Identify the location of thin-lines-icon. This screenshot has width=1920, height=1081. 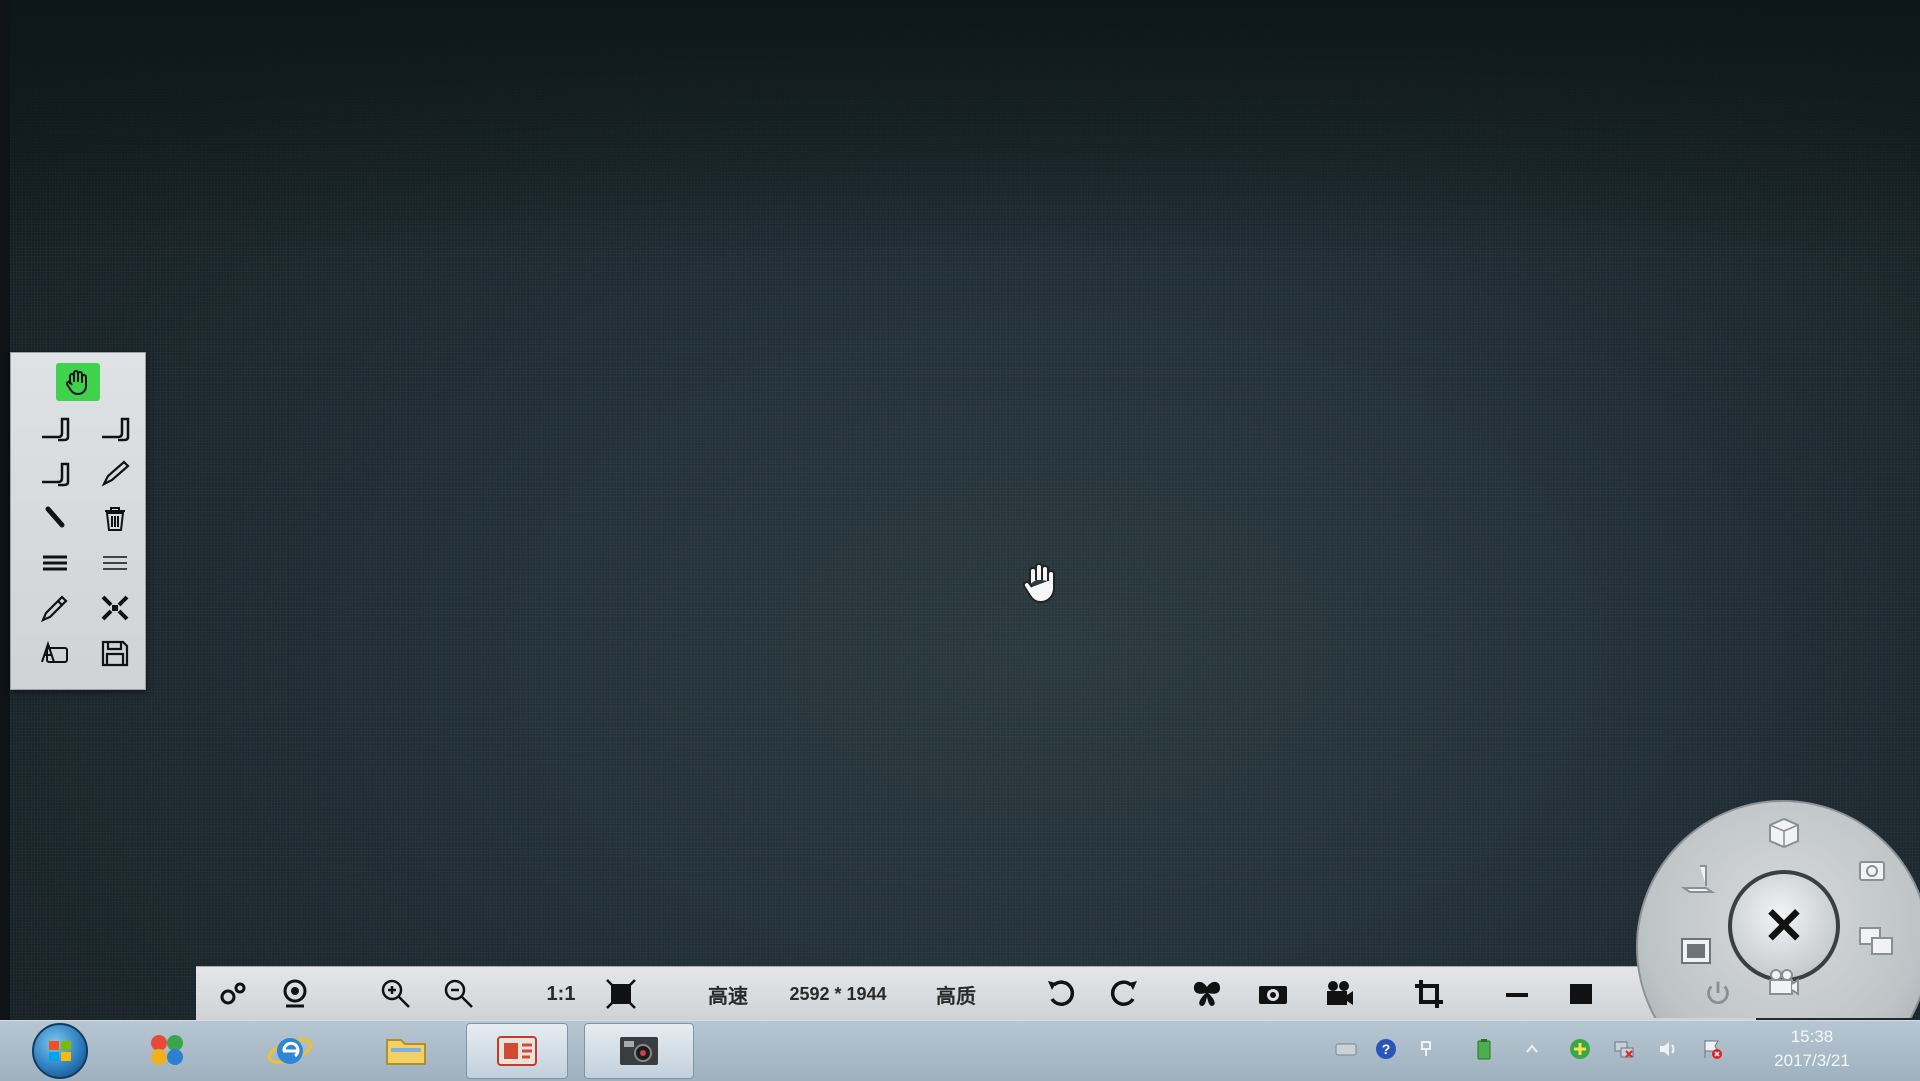
(115, 563).